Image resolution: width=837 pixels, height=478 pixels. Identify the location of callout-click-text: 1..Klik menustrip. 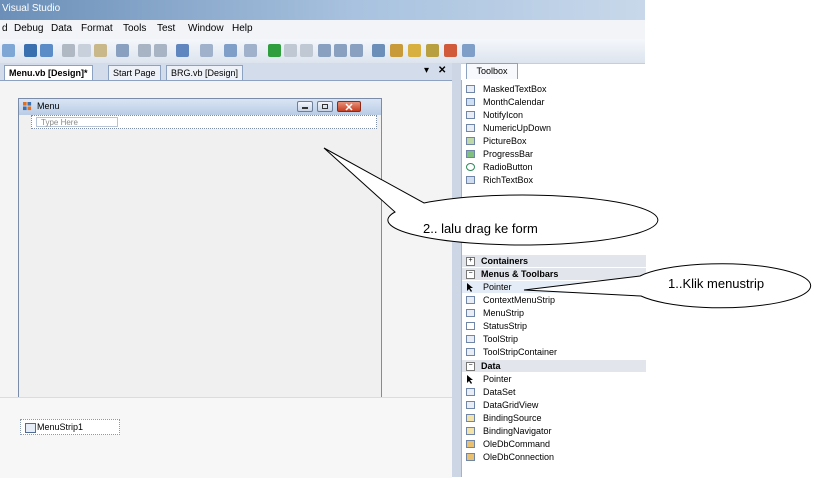
(716, 283).